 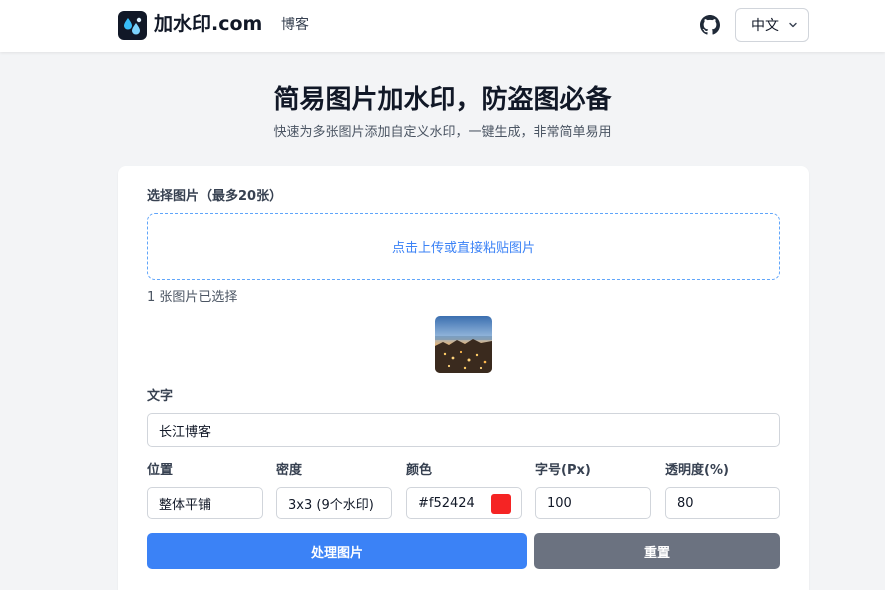 What do you see at coordinates (185, 505) in the screenshot?
I see `position-value: 整体平铺` at bounding box center [185, 505].